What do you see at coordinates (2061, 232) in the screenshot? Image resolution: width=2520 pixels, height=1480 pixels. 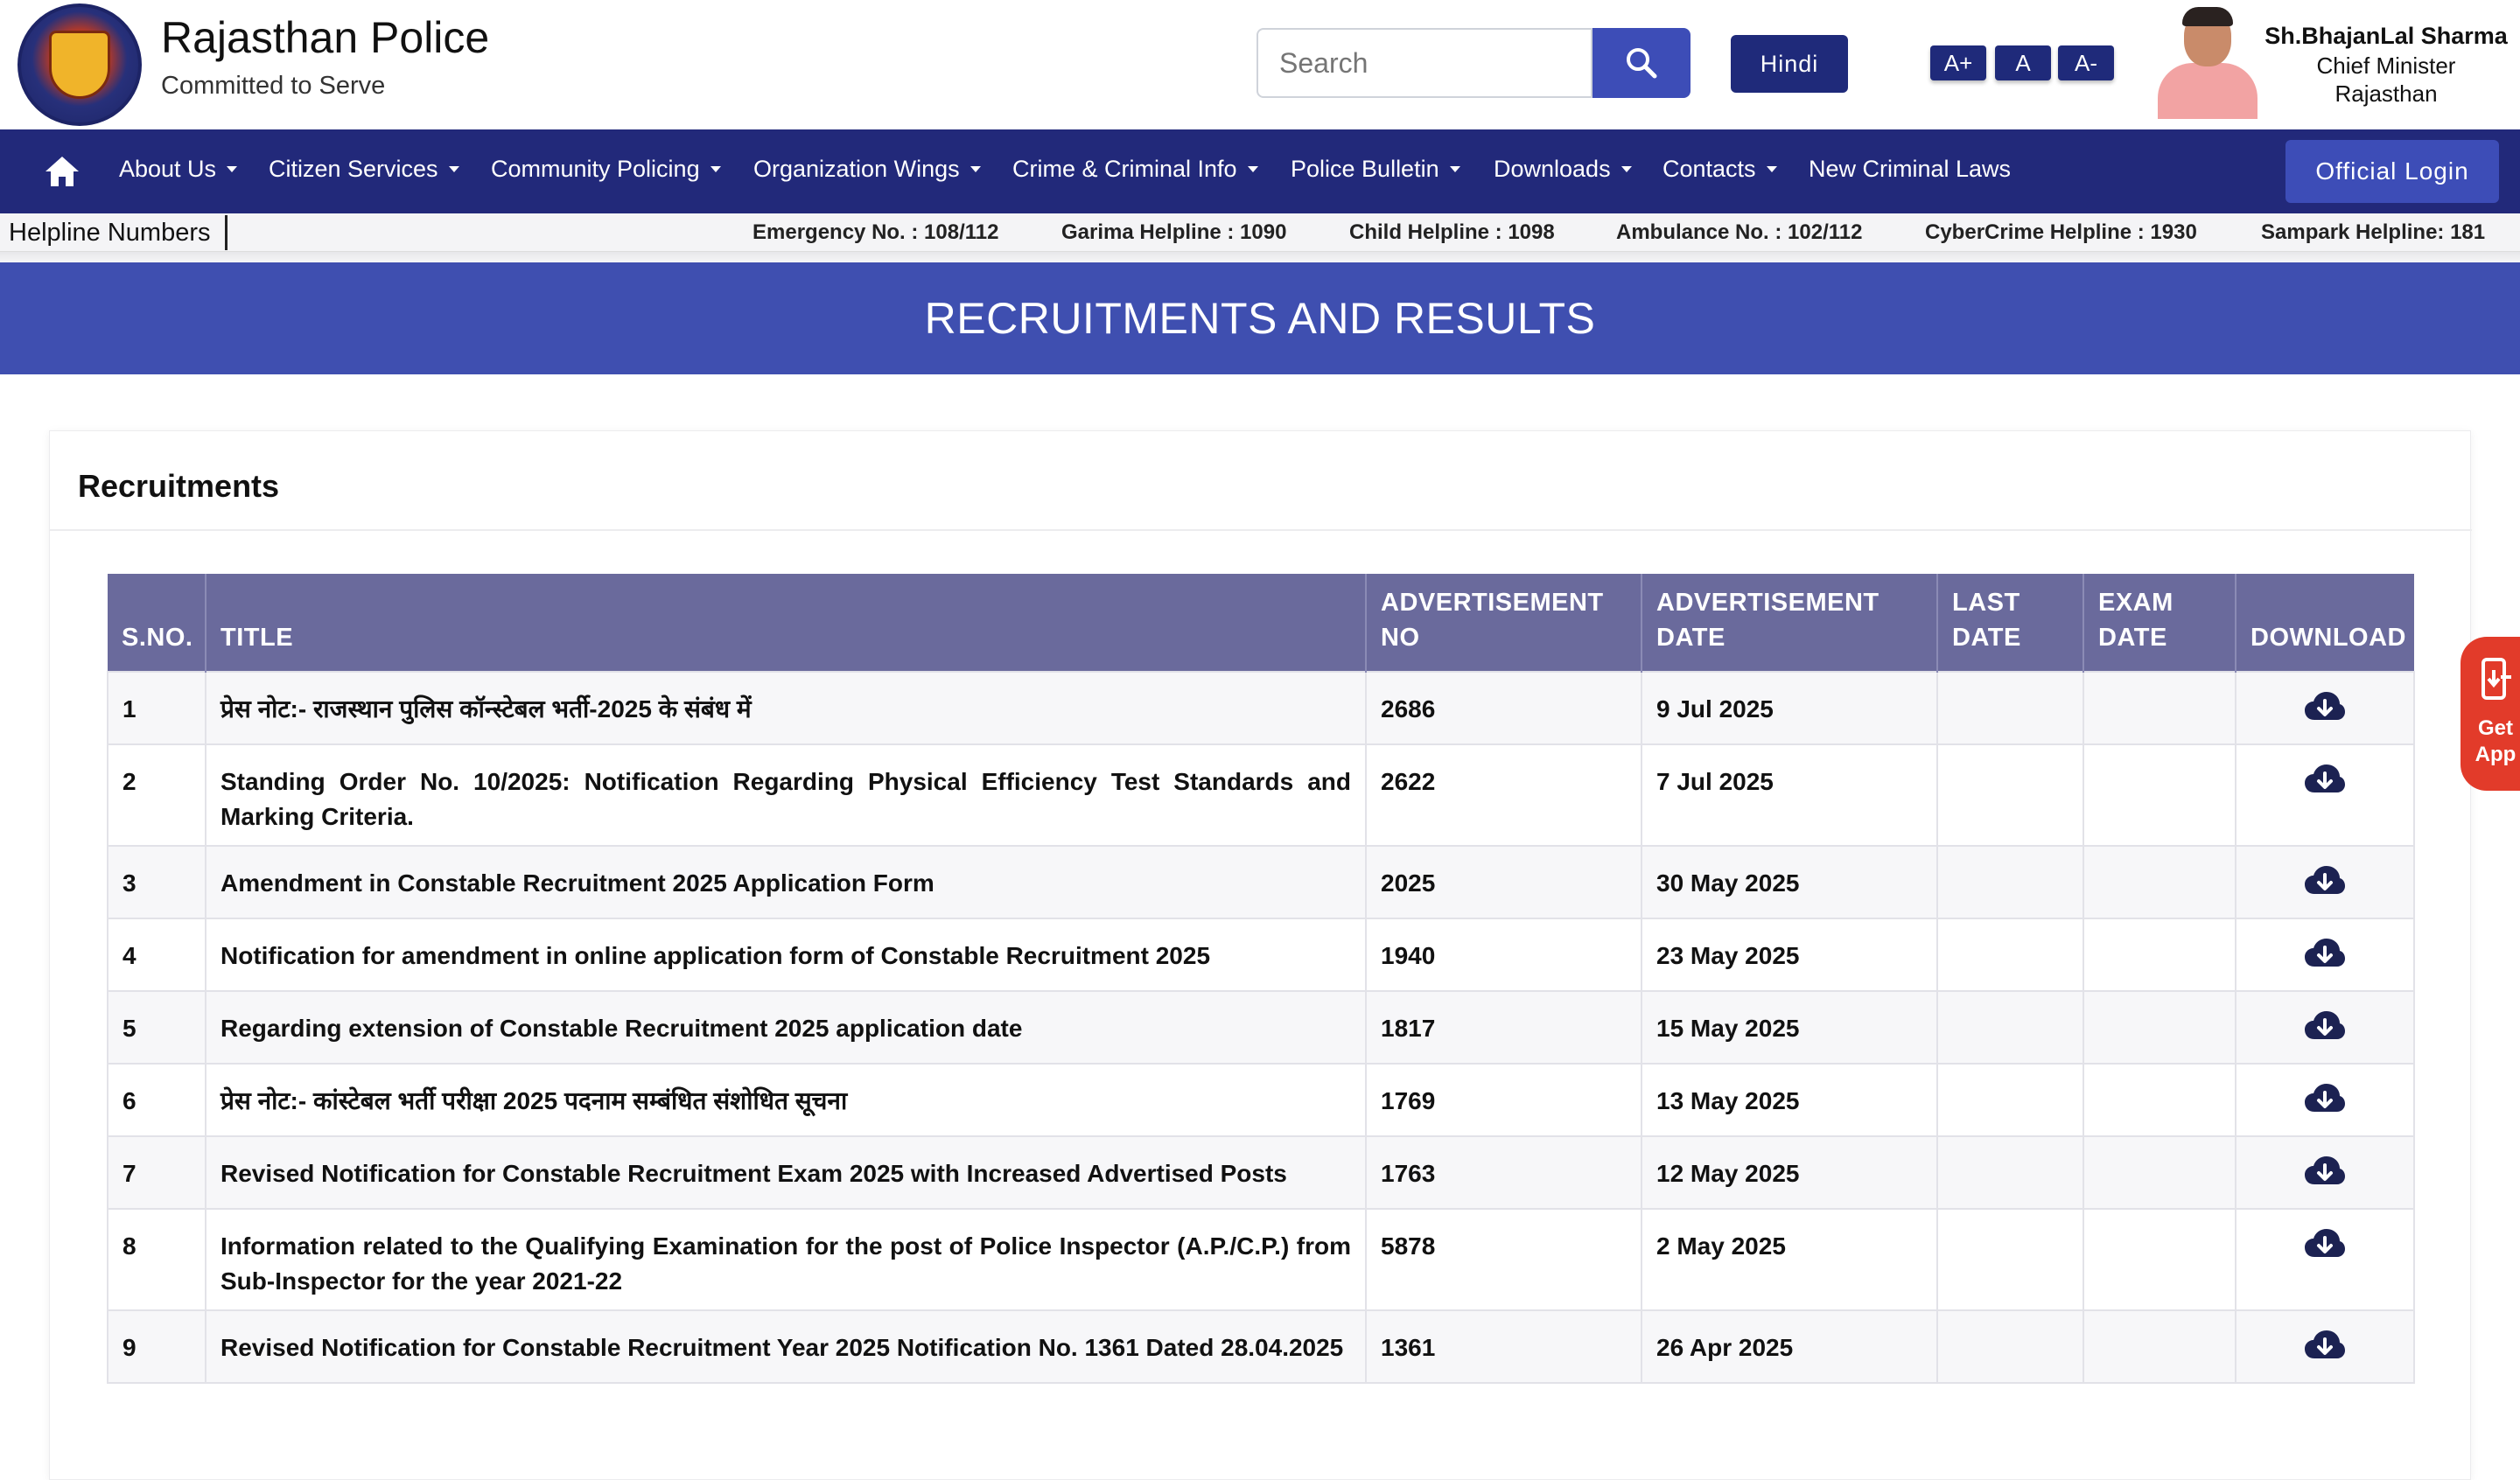 I see `helpline-cybercrime: CyberCrime Helpline : 1930` at bounding box center [2061, 232].